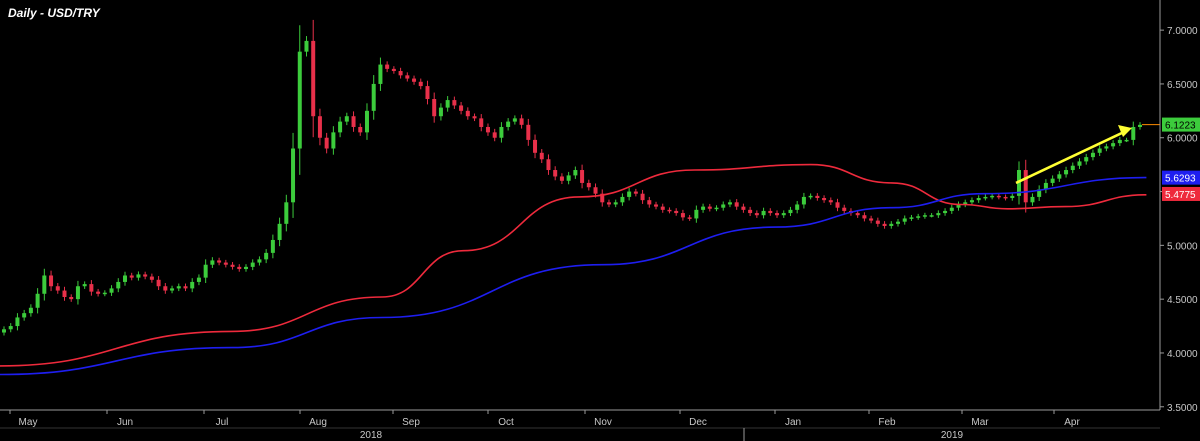 Image resolution: width=1200 pixels, height=441 pixels. What do you see at coordinates (887, 422) in the screenshot?
I see `x-tick-label: Feb` at bounding box center [887, 422].